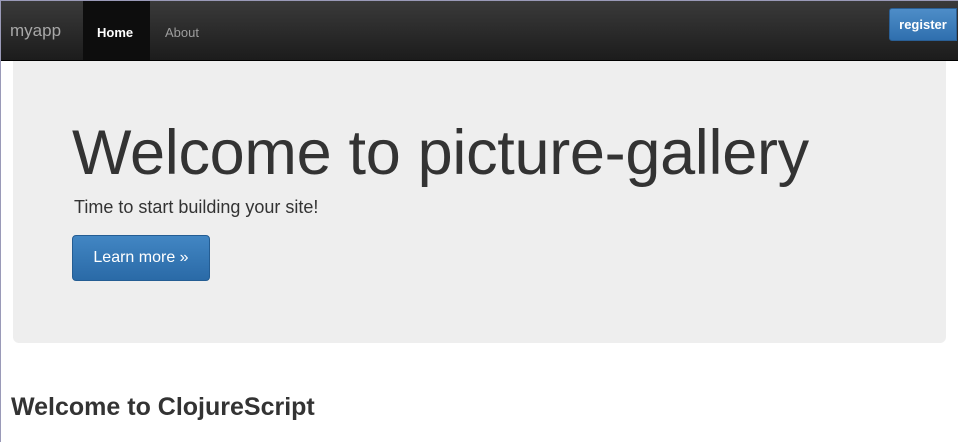 The width and height of the screenshot is (958, 442). What do you see at coordinates (196, 207) in the screenshot?
I see `jumbotron-subtitle: Time to start building your site!` at bounding box center [196, 207].